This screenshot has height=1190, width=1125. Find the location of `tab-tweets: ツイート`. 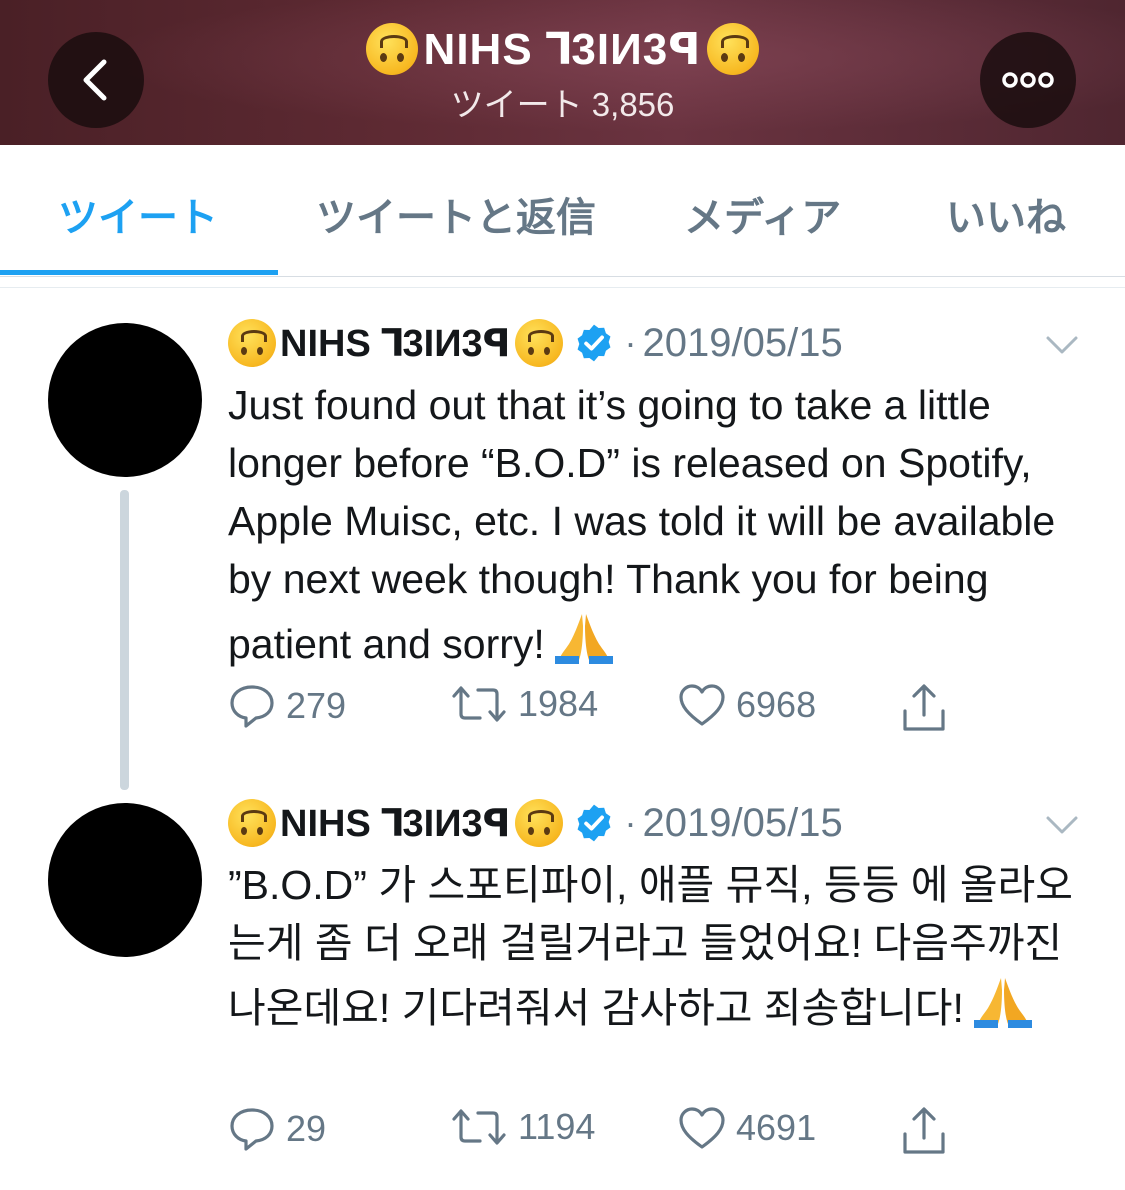

tab-tweets: ツイート is located at coordinates (138, 214).